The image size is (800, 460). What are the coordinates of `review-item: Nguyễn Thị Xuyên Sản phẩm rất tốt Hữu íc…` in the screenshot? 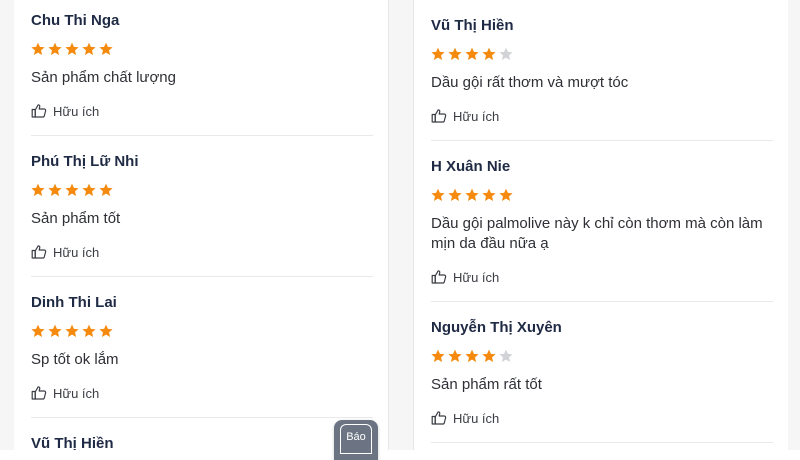 It's located at (602, 381).